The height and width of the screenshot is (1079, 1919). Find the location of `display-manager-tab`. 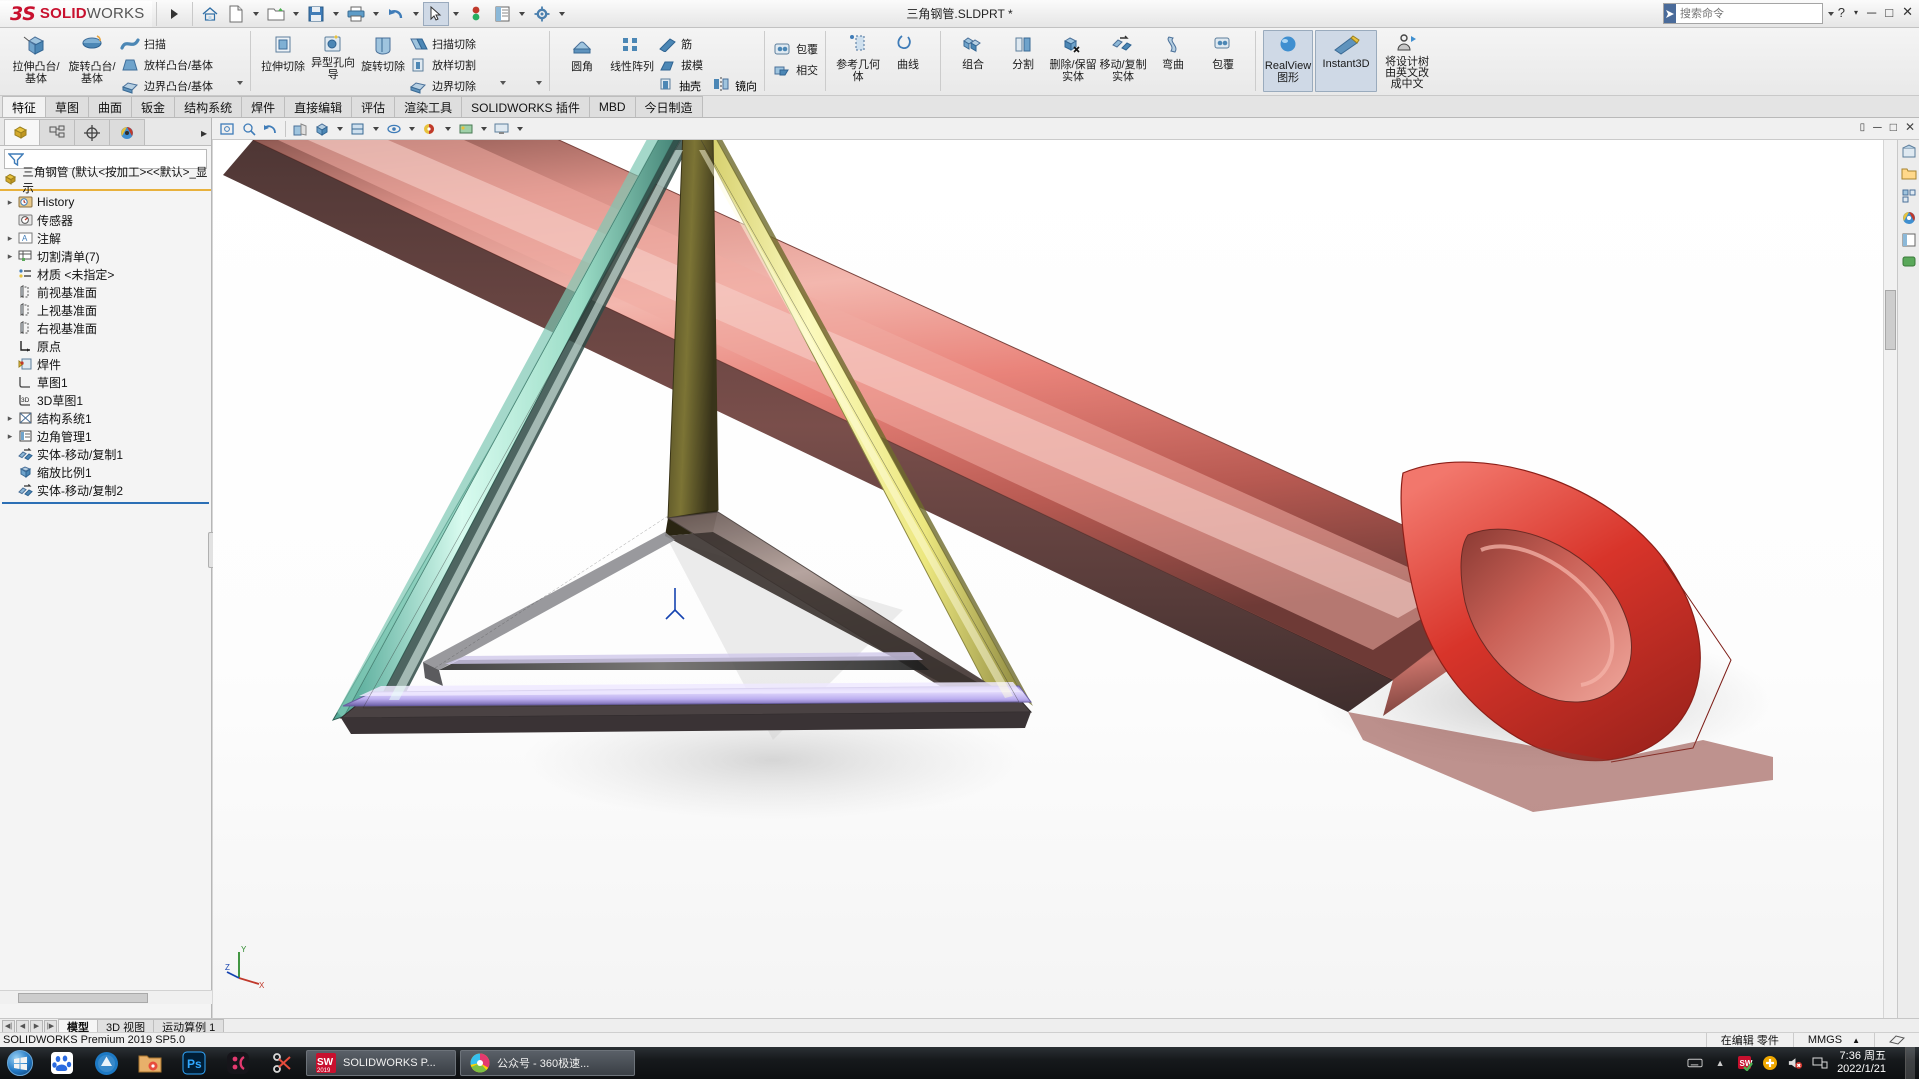

display-manager-tab is located at coordinates (127, 132).